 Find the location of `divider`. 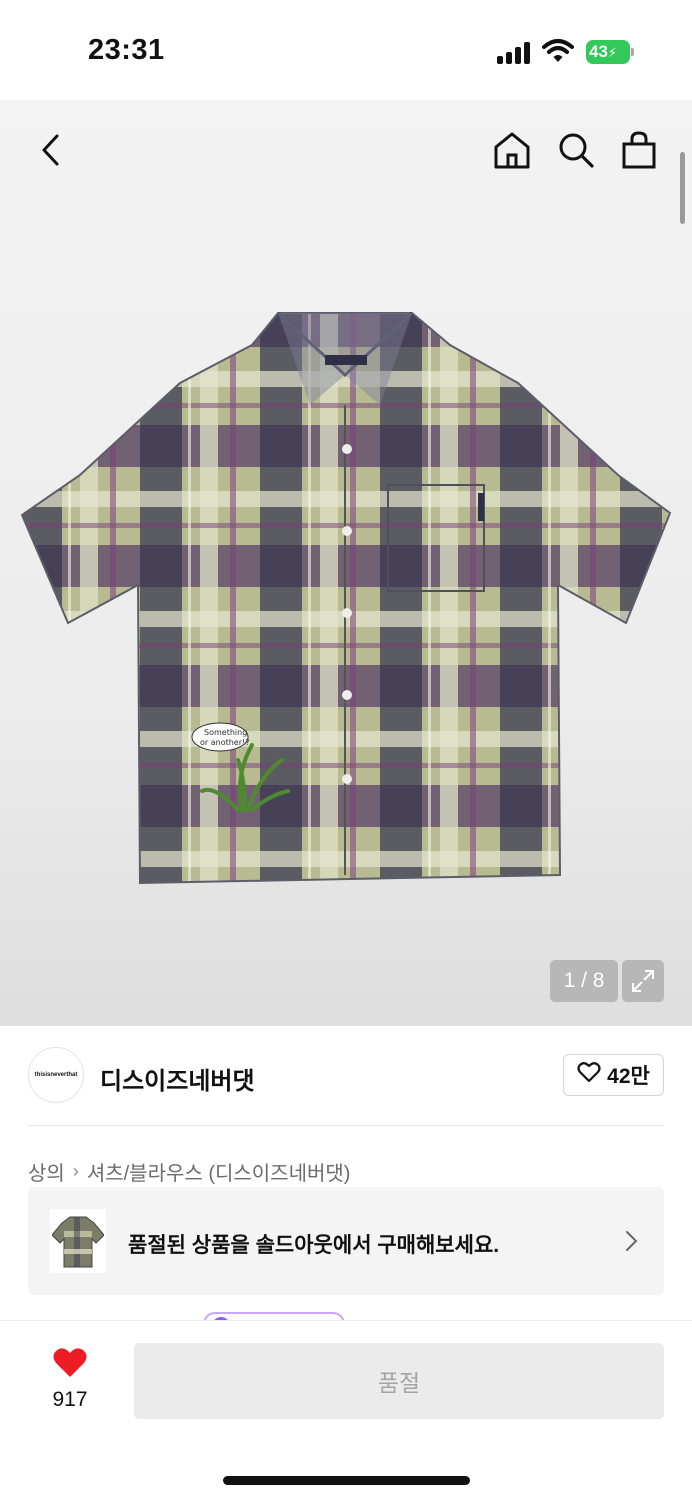

divider is located at coordinates (346, 1125).